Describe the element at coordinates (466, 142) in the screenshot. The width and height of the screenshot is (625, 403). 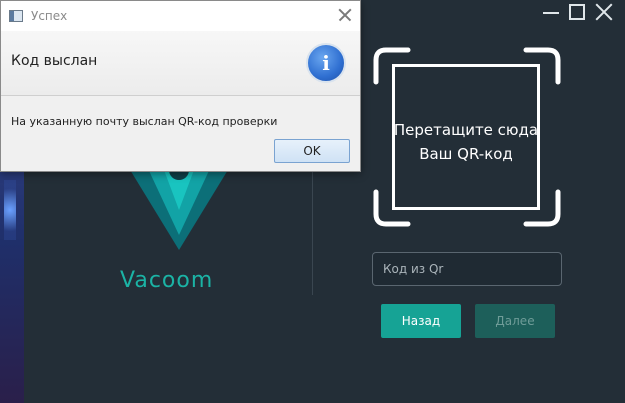
I see `qr-drop-label: Перетащите сюда Ваш QR-код` at that location.